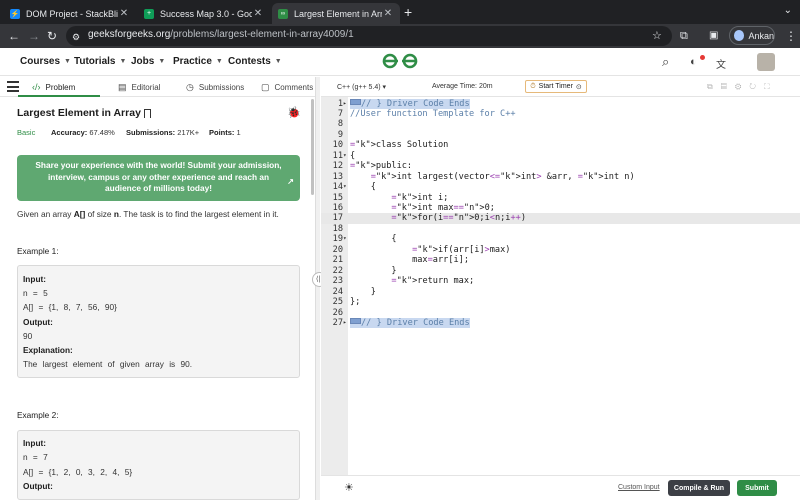 This screenshot has height=500, width=800. I want to click on bookmark-icon, so click(147, 113).